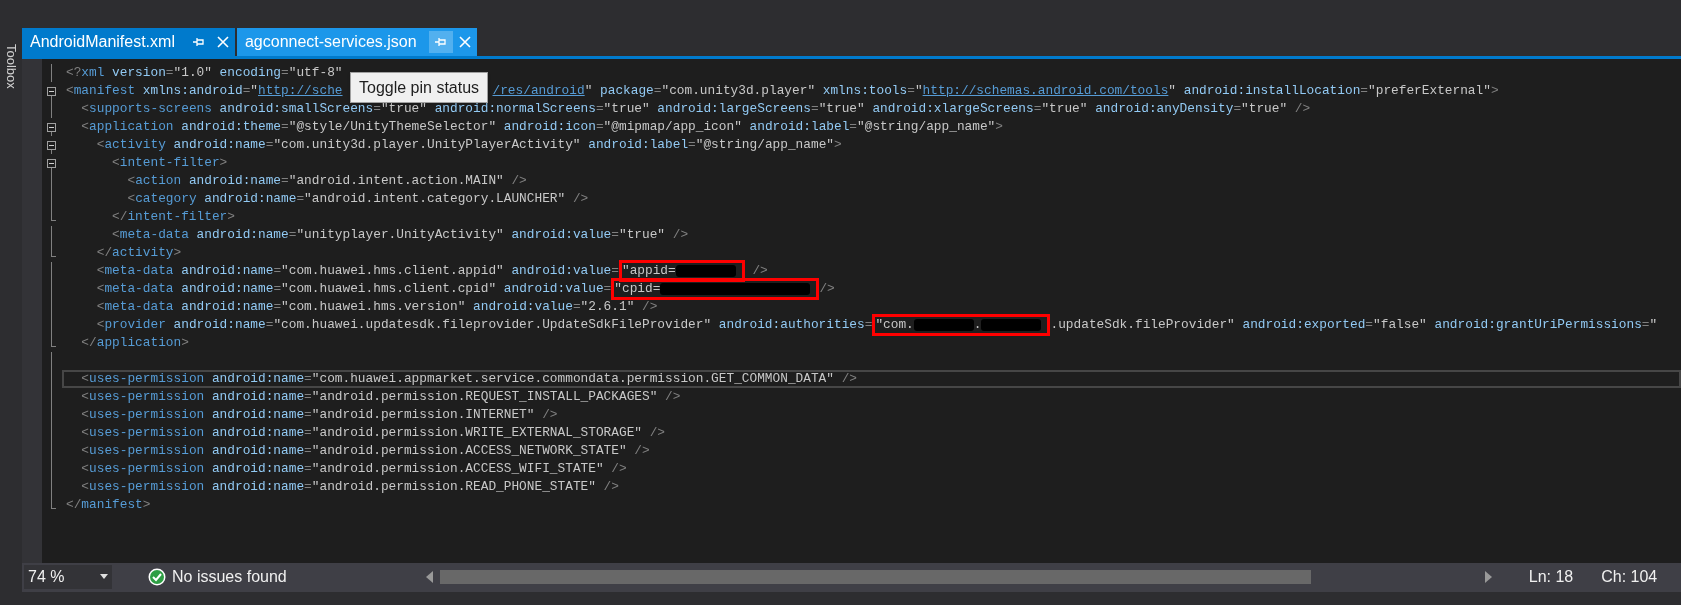 This screenshot has height=605, width=1681. I want to click on code-line: <action android:name="android.intent.action.MAIN" />, so click(327, 181).